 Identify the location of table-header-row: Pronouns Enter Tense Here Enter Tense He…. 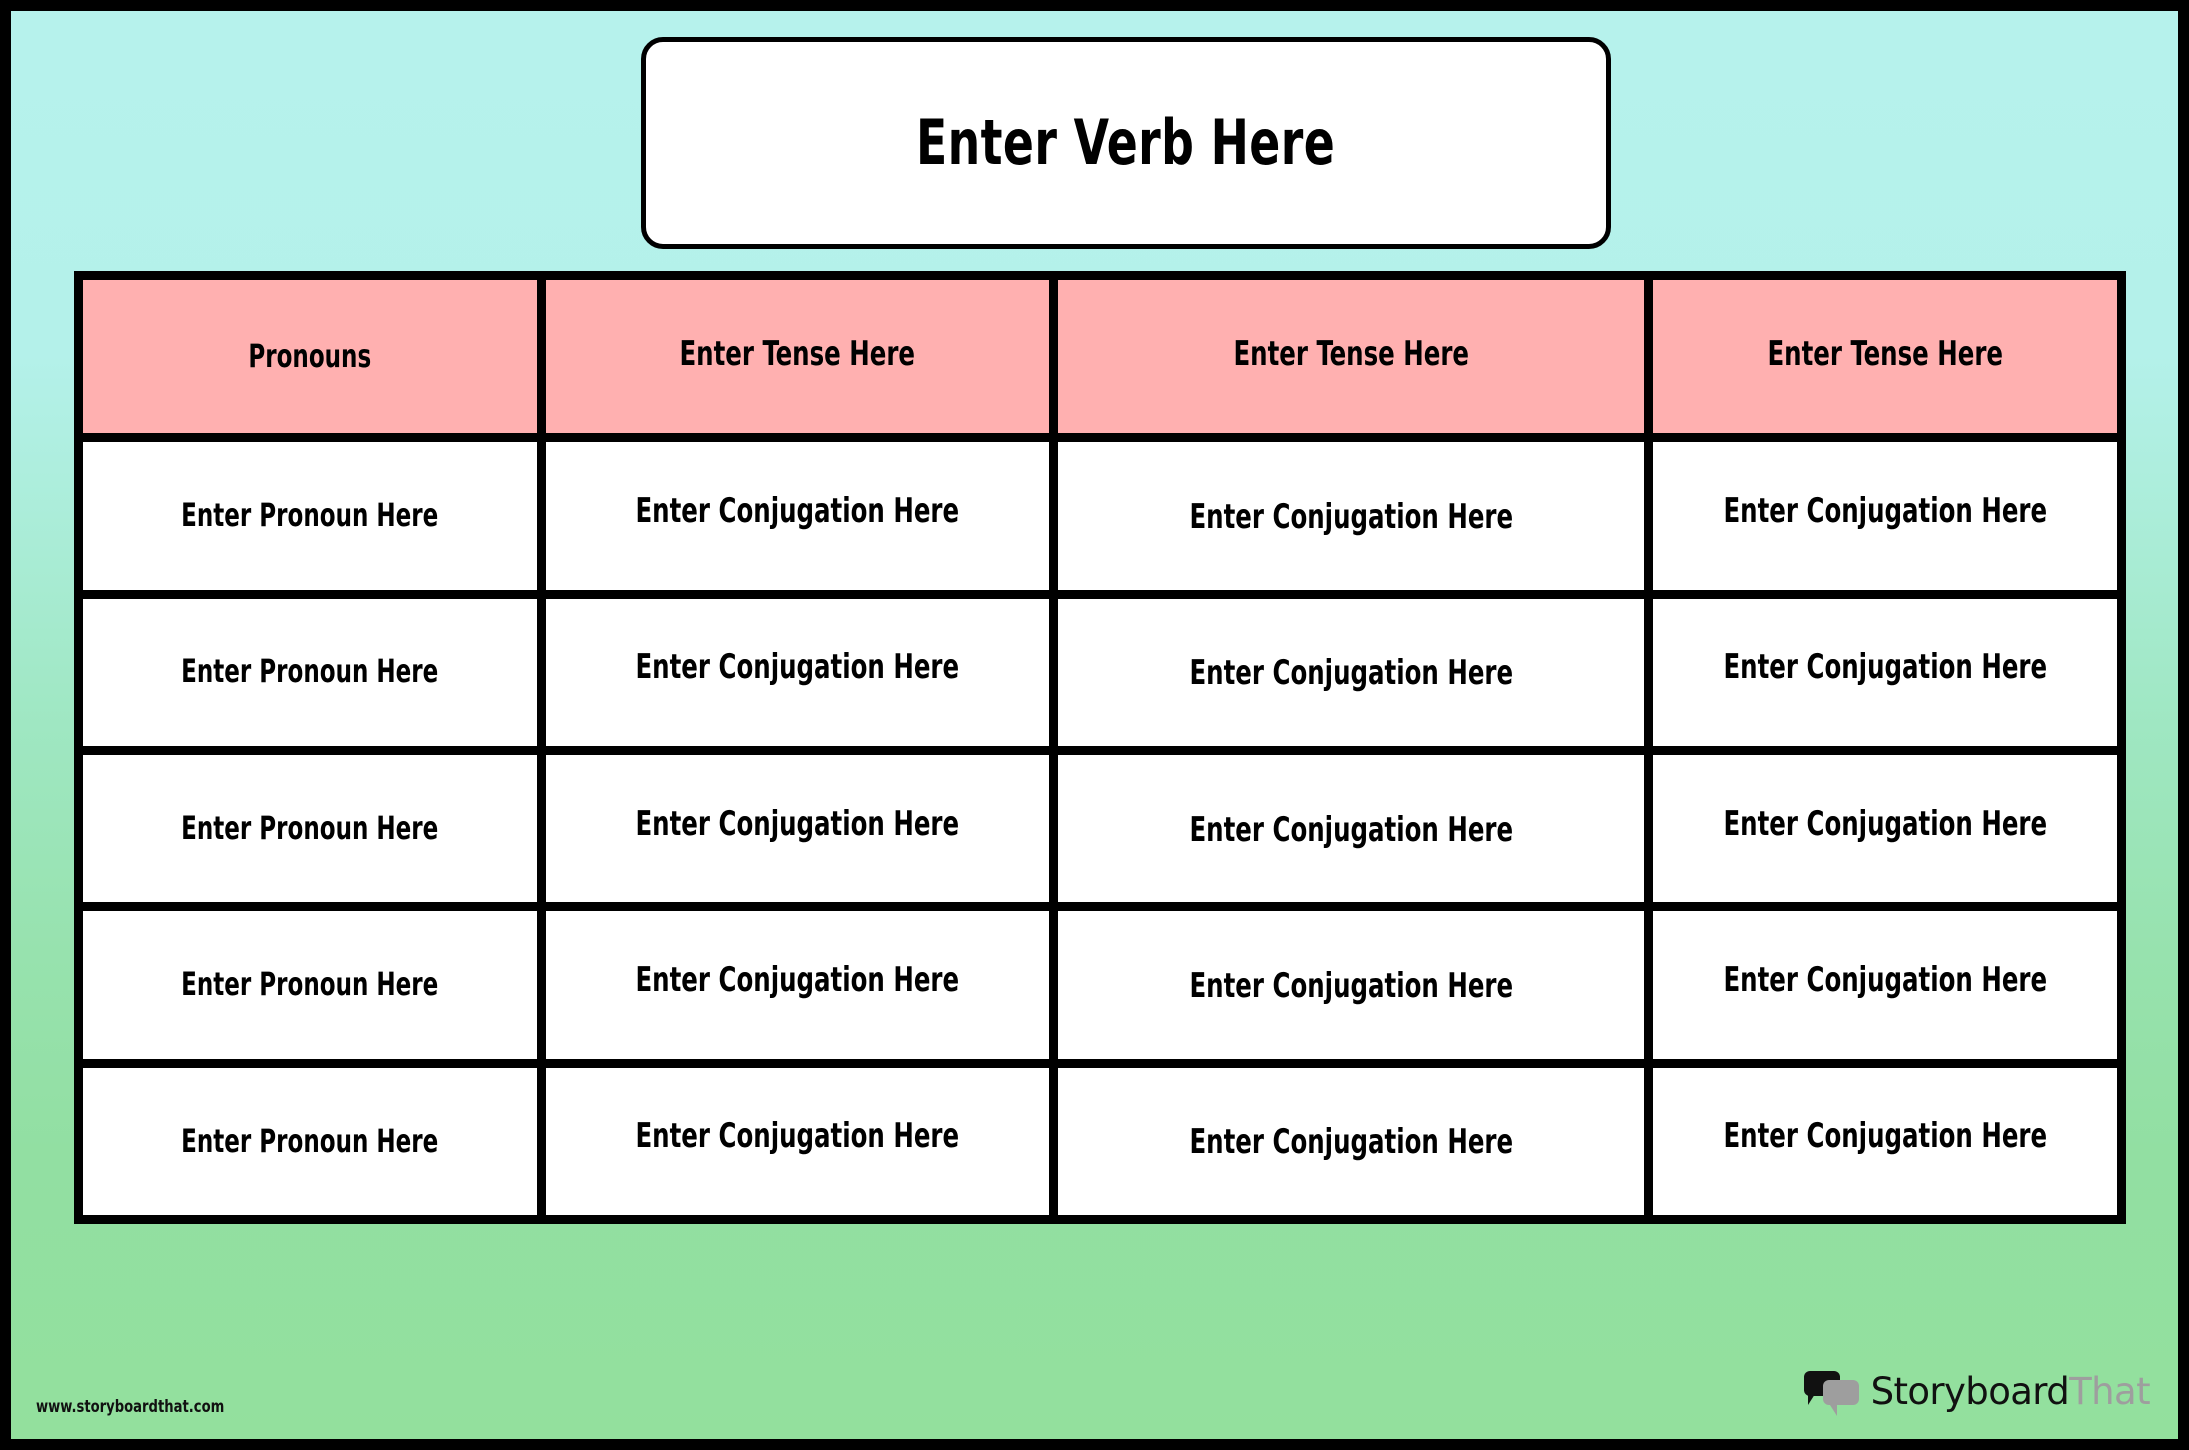
(1100, 357).